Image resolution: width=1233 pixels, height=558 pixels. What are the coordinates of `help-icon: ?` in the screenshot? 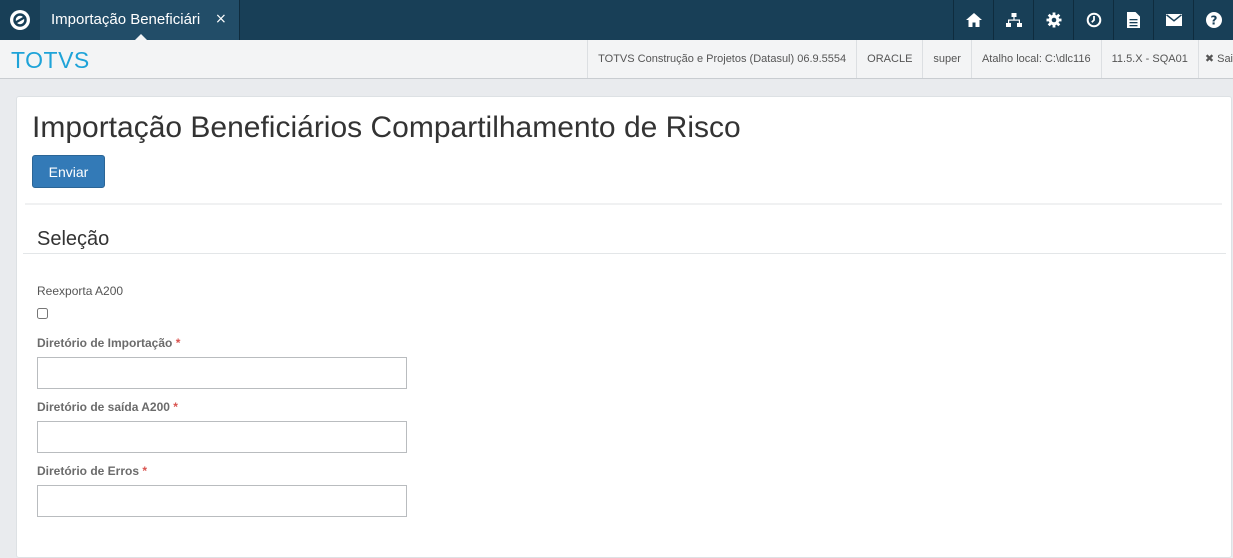 It's located at (1213, 20).